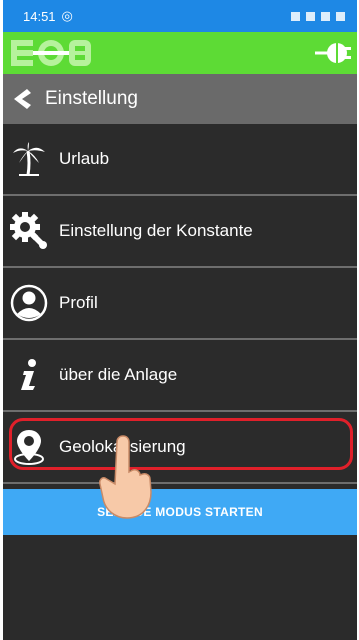 The width and height of the screenshot is (359, 640). What do you see at coordinates (29, 375) in the screenshot?
I see `info-icon` at bounding box center [29, 375].